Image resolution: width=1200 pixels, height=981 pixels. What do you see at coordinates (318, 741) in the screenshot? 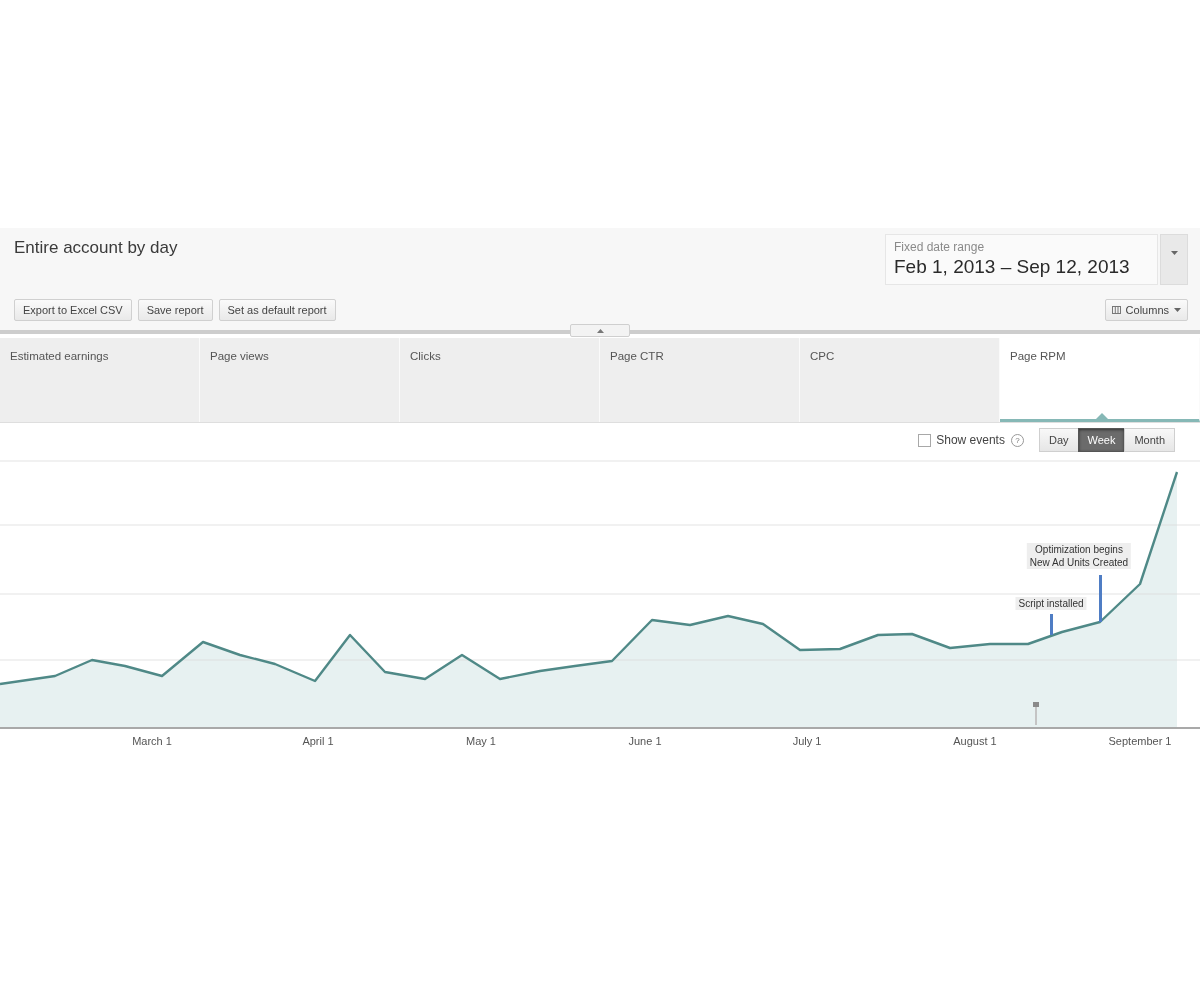
I see `axis-label: April 1` at bounding box center [318, 741].